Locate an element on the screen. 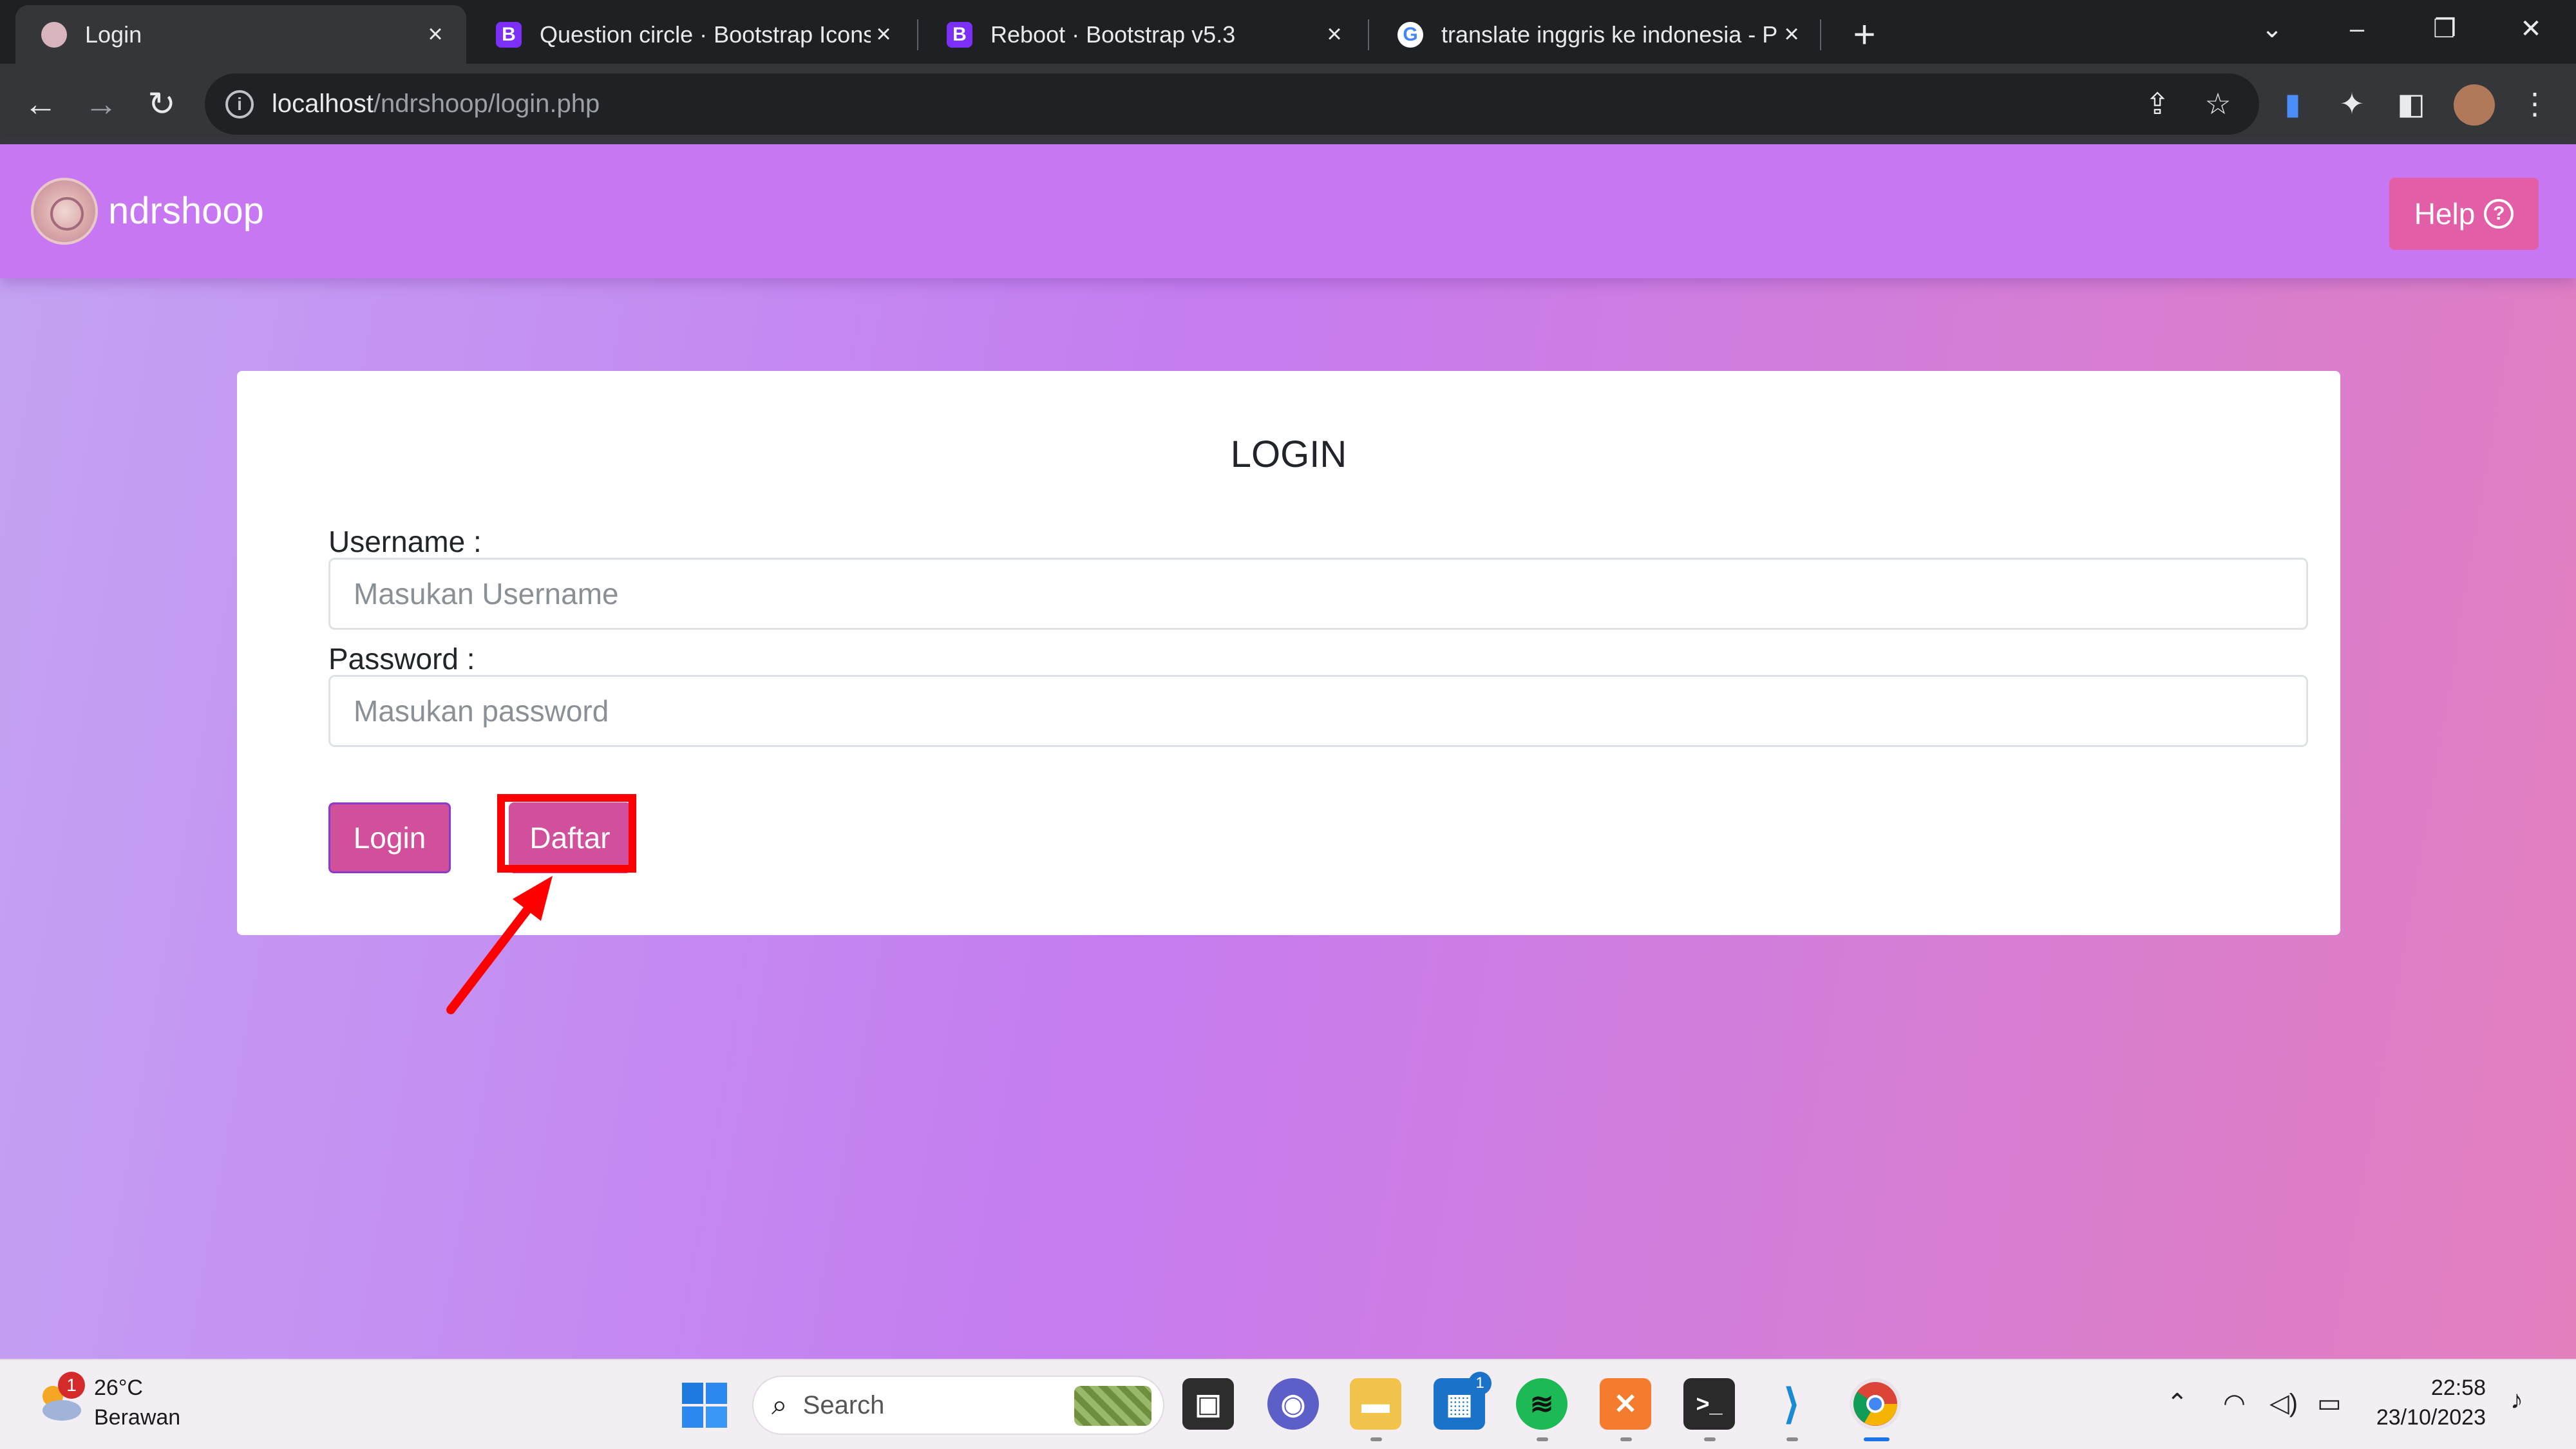 The image size is (2576, 1449). annotation-arrow-icon is located at coordinates (499, 945).